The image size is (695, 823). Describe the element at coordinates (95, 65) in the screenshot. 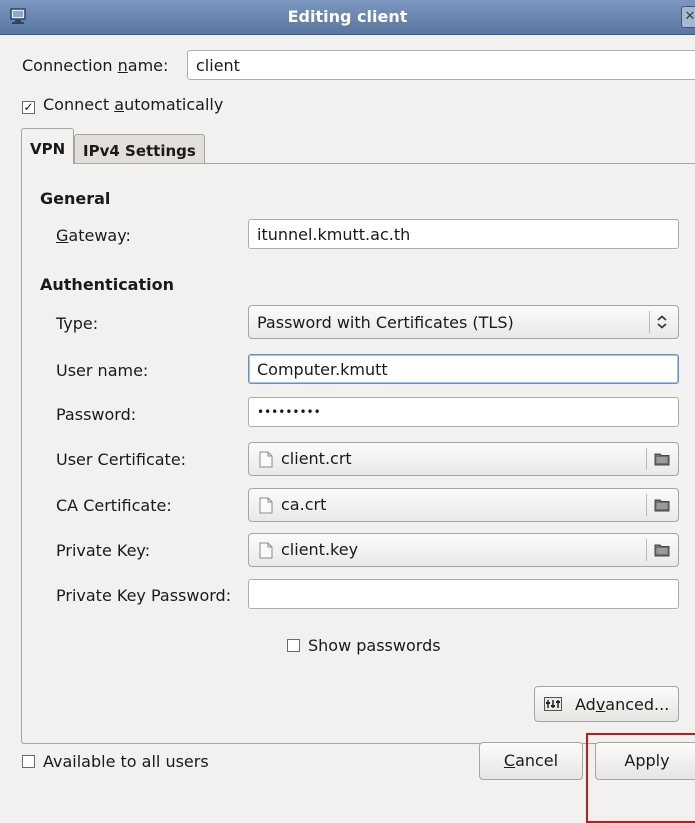

I see `connection-name-label: Connection name:` at that location.